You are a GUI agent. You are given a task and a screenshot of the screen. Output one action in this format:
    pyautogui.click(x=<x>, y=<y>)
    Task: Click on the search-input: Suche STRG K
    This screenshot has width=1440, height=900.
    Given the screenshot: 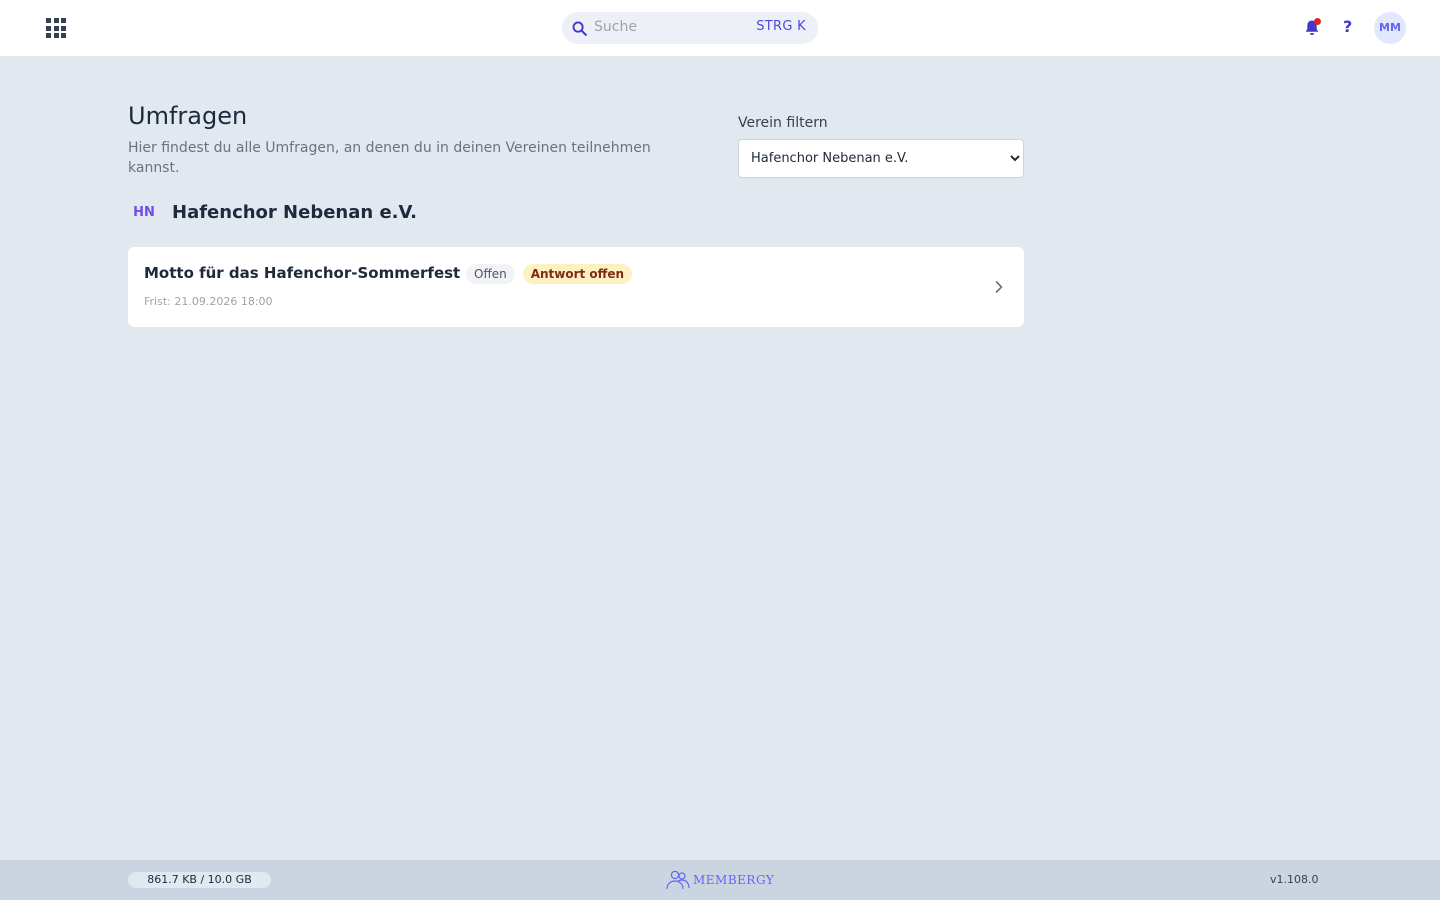 What is the action you would take?
    pyautogui.click(x=690, y=28)
    